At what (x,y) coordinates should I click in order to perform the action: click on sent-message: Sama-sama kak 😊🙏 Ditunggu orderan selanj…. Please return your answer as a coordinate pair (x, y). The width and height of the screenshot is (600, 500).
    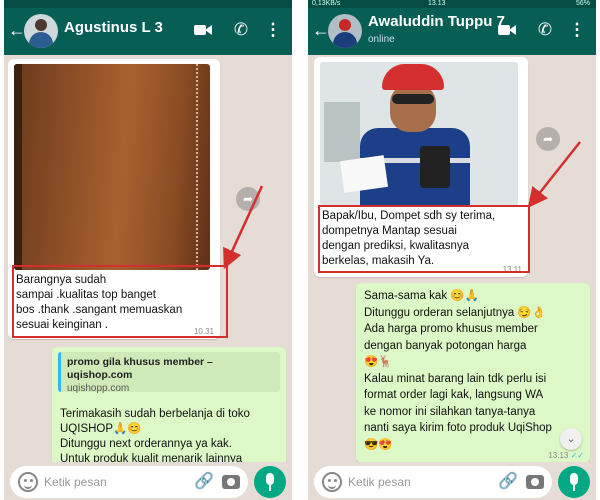
    Looking at the image, I should click on (473, 372).